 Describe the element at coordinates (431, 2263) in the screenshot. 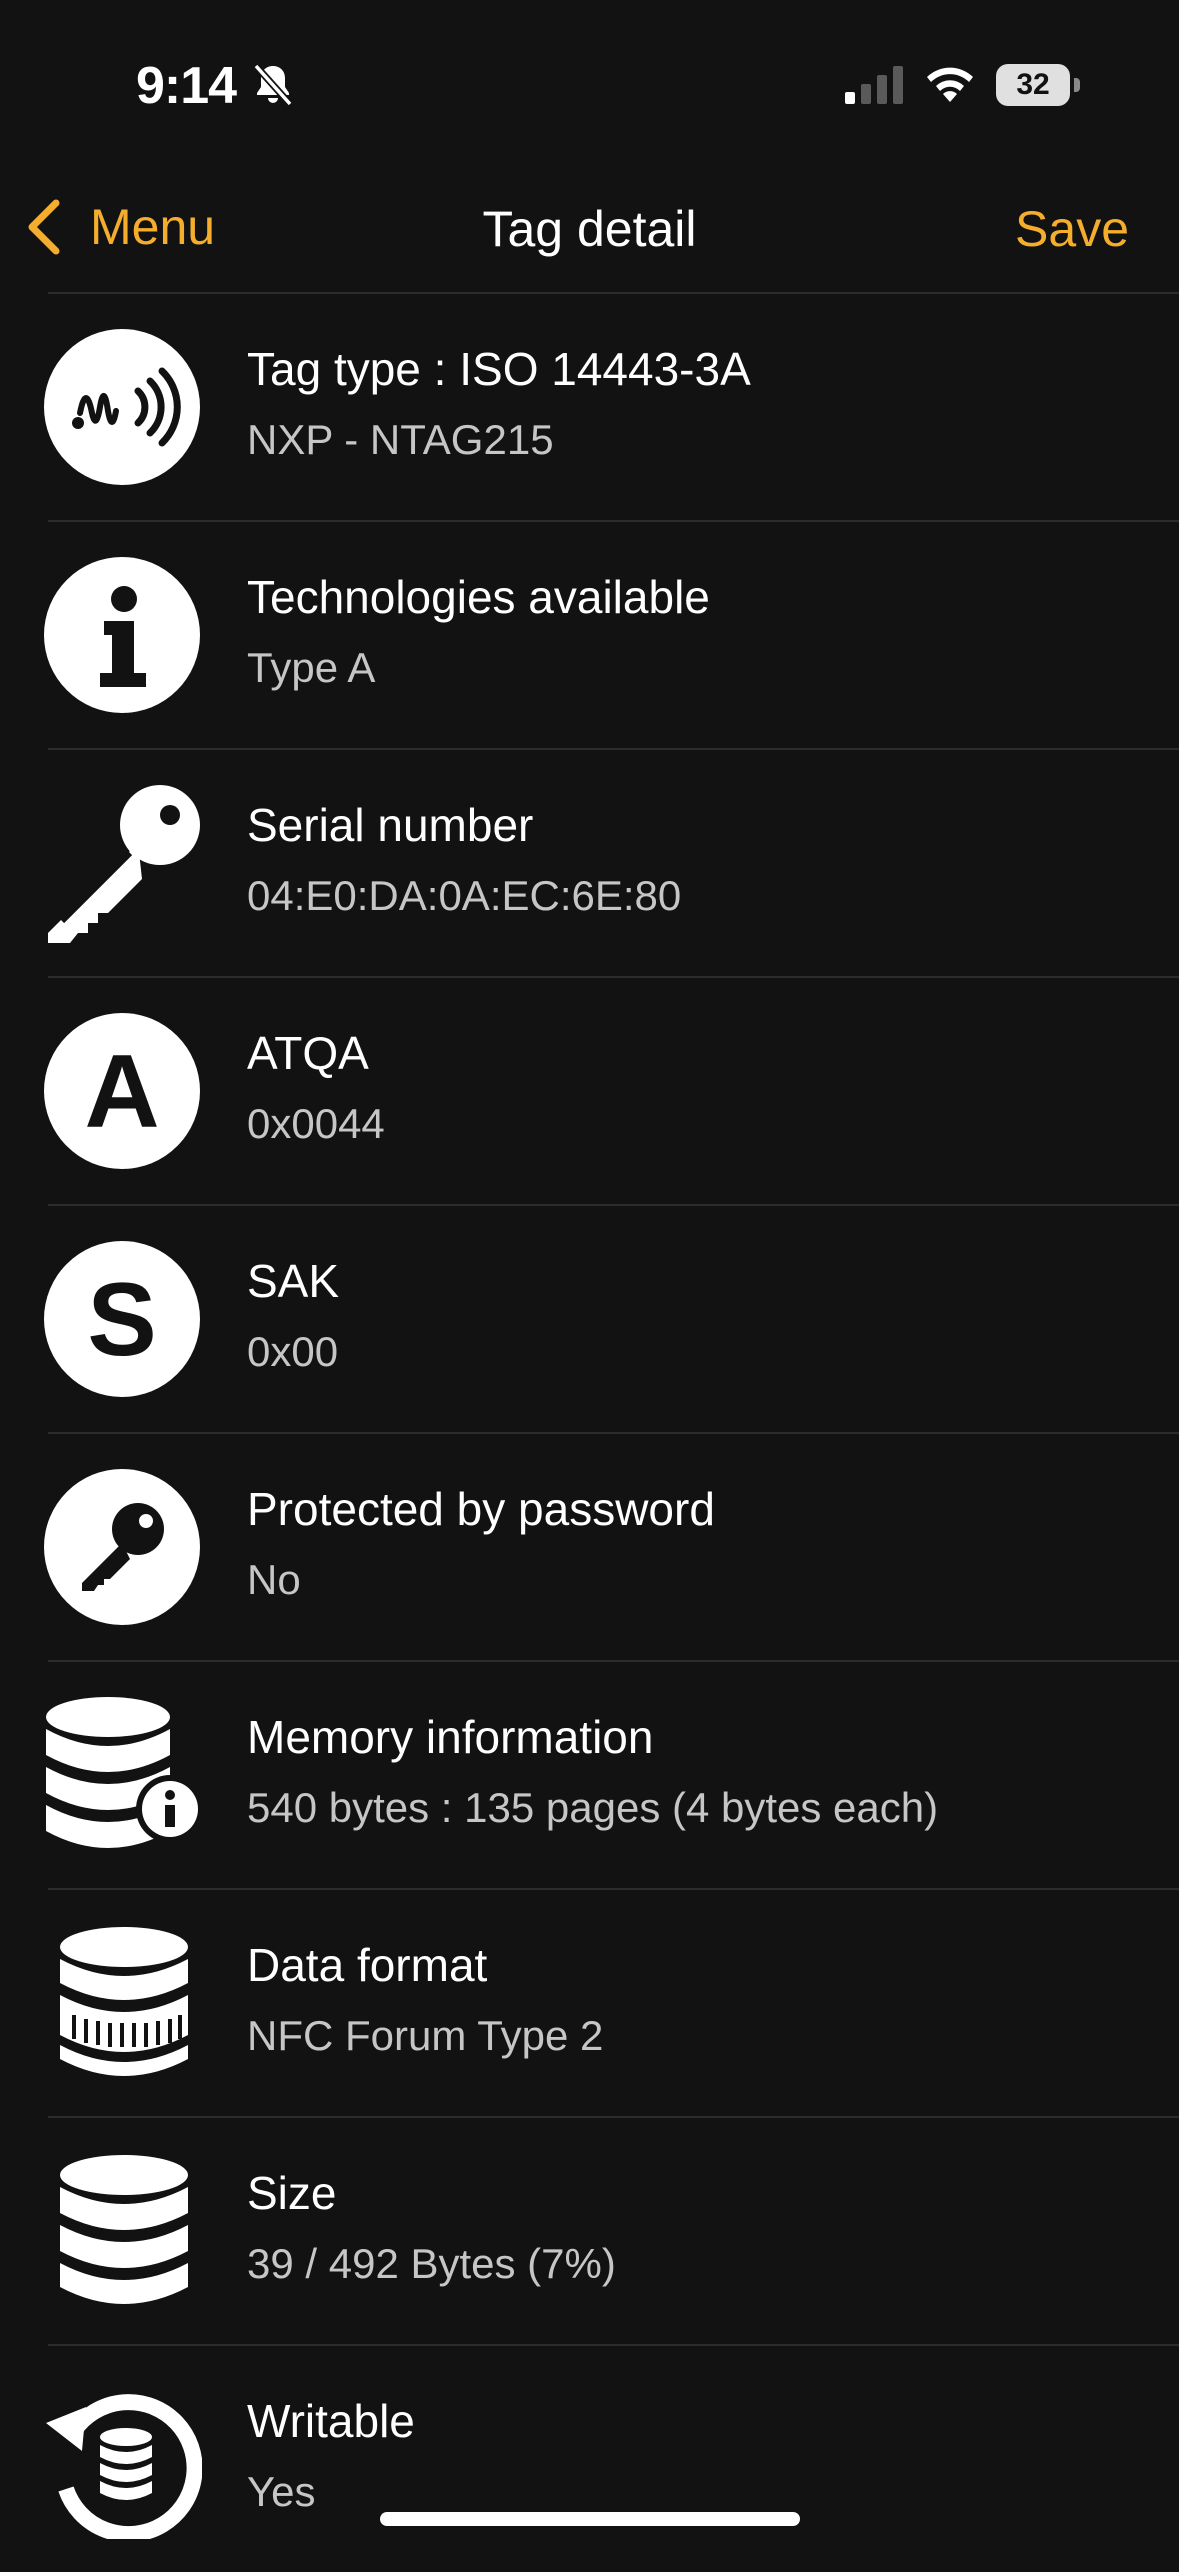

I see `row-value: 39 / 492 Bytes (7%)` at that location.